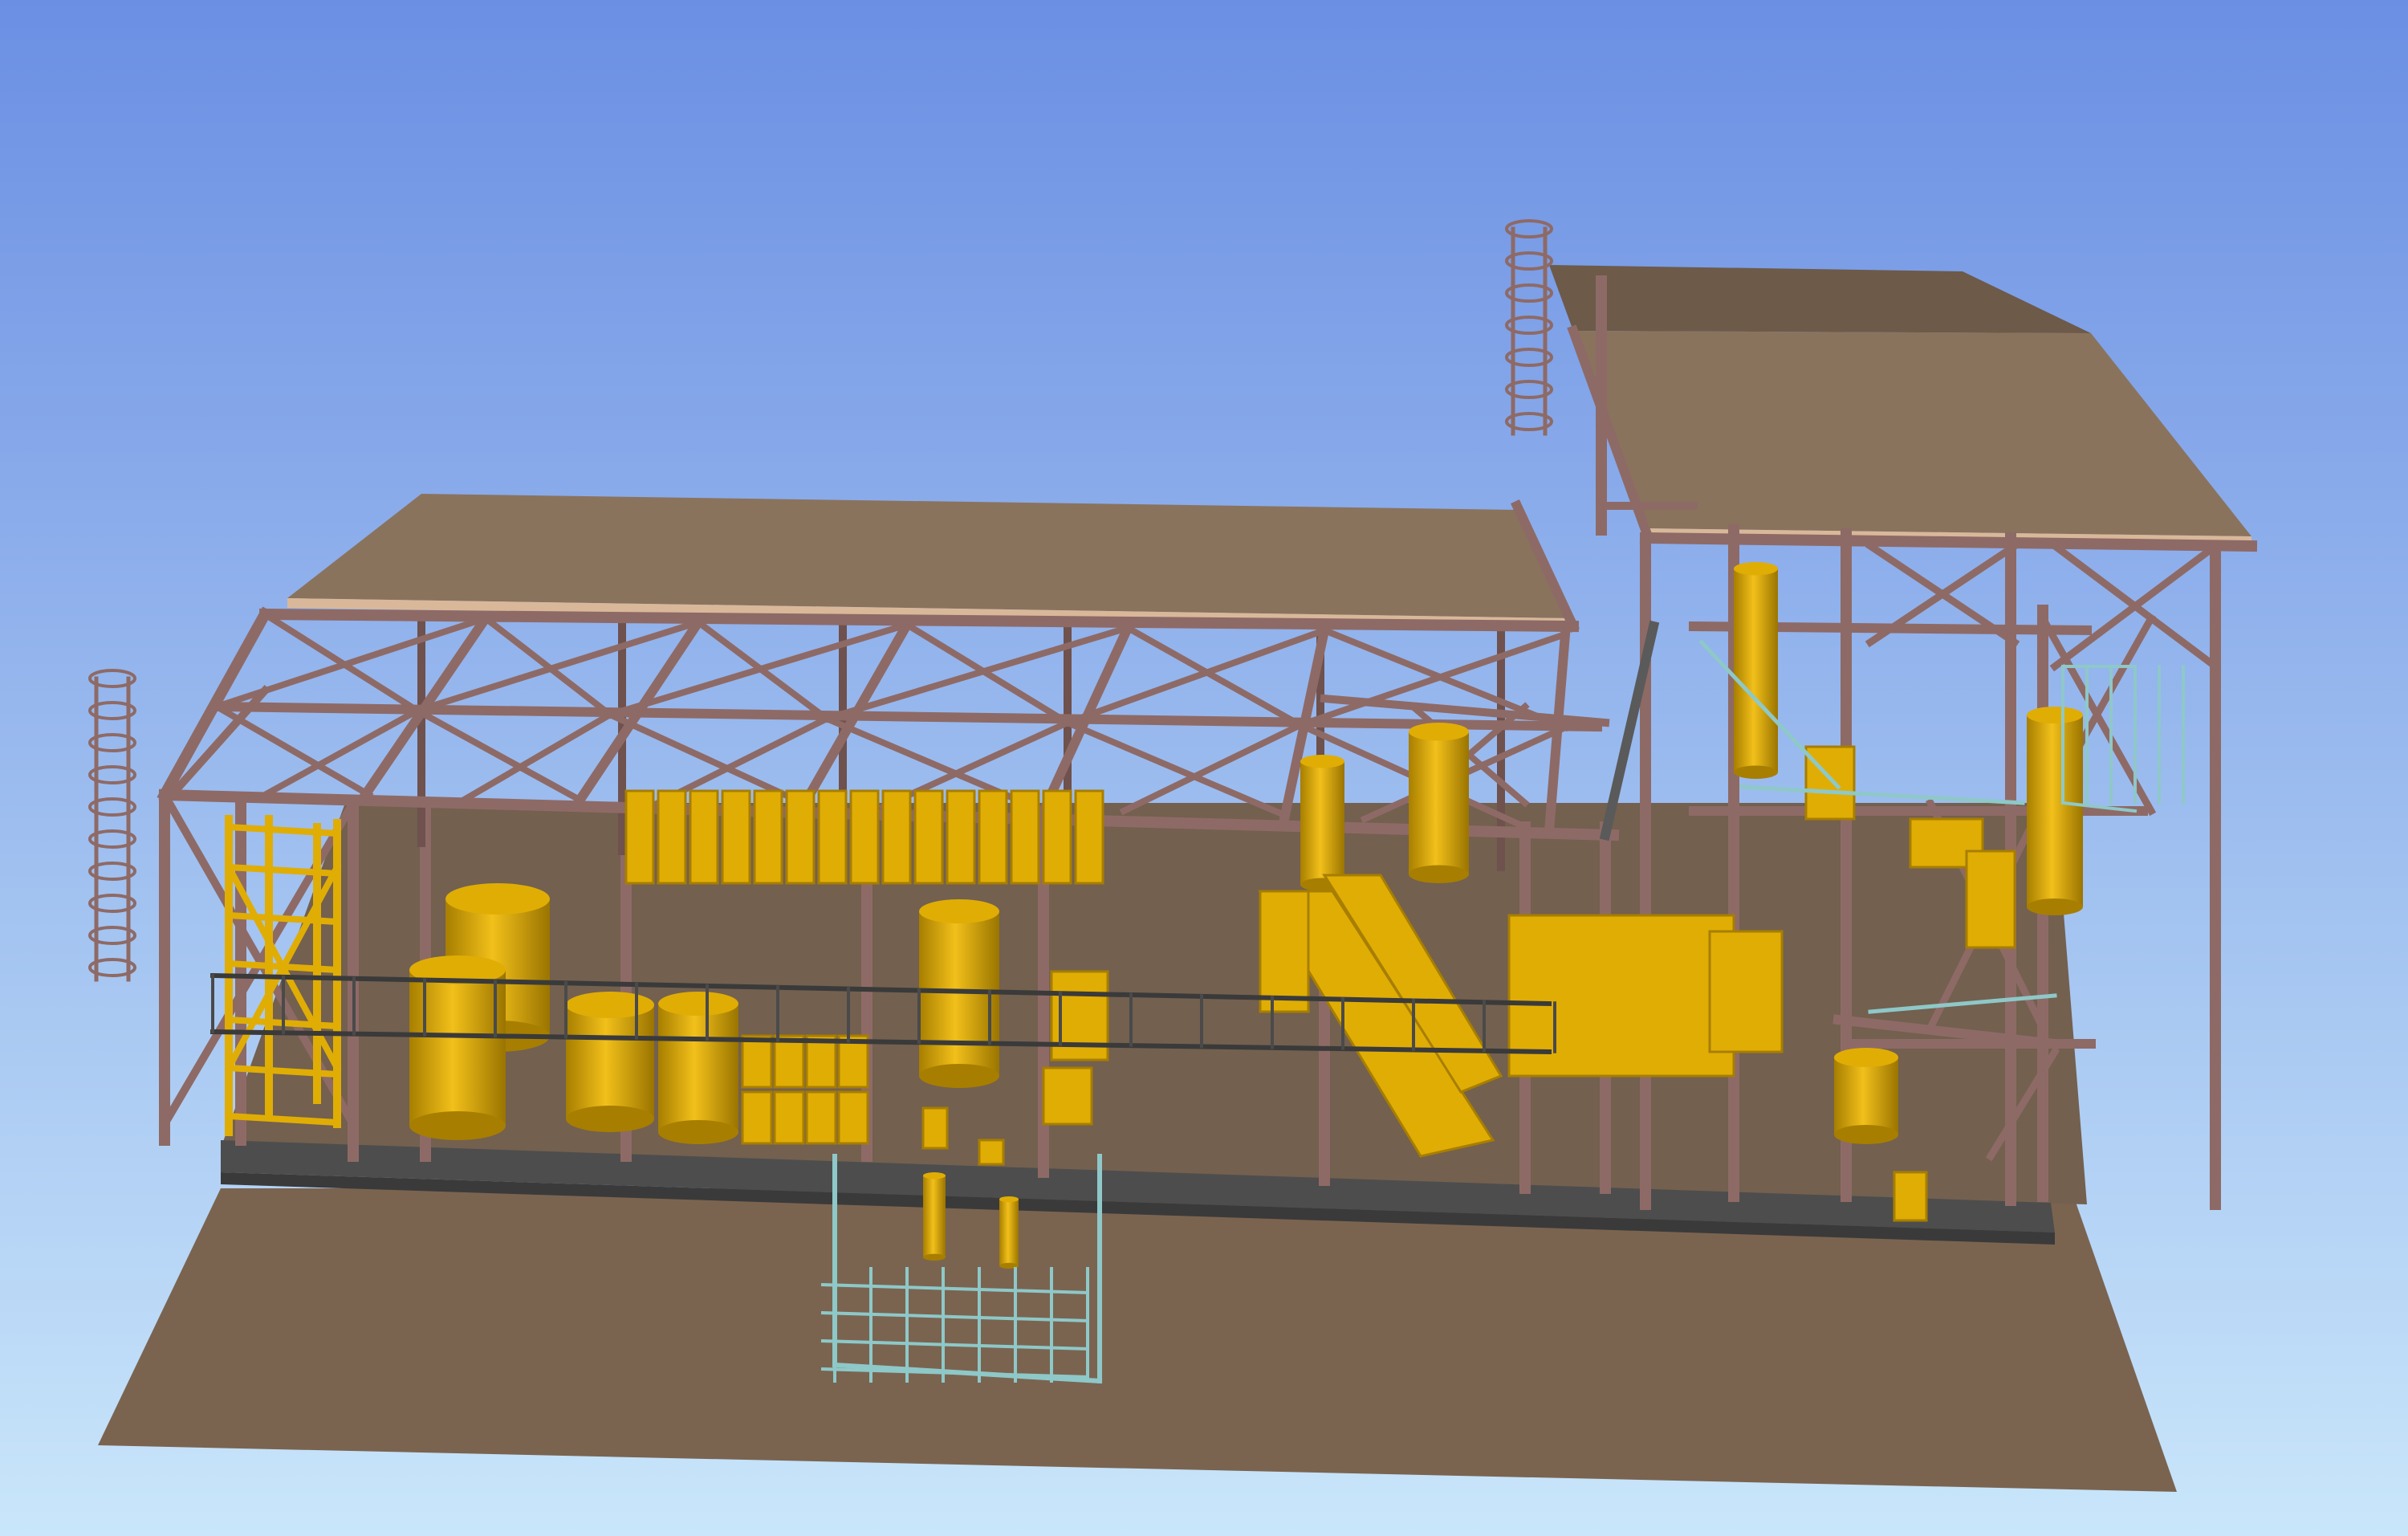 This screenshot has width=2408, height=1536. What do you see at coordinates (1866, 1057) in the screenshot?
I see `vessel-top` at bounding box center [1866, 1057].